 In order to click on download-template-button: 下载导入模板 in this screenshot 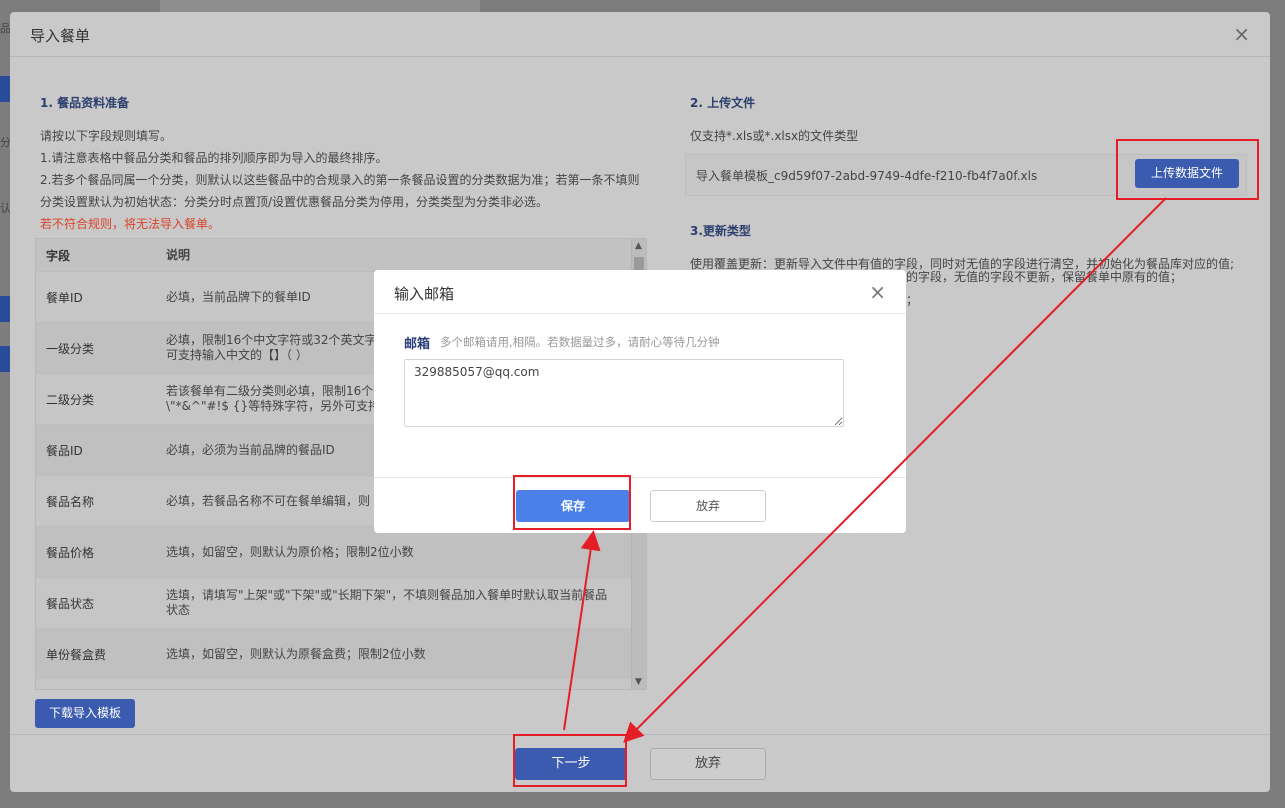, I will do `click(85, 713)`.